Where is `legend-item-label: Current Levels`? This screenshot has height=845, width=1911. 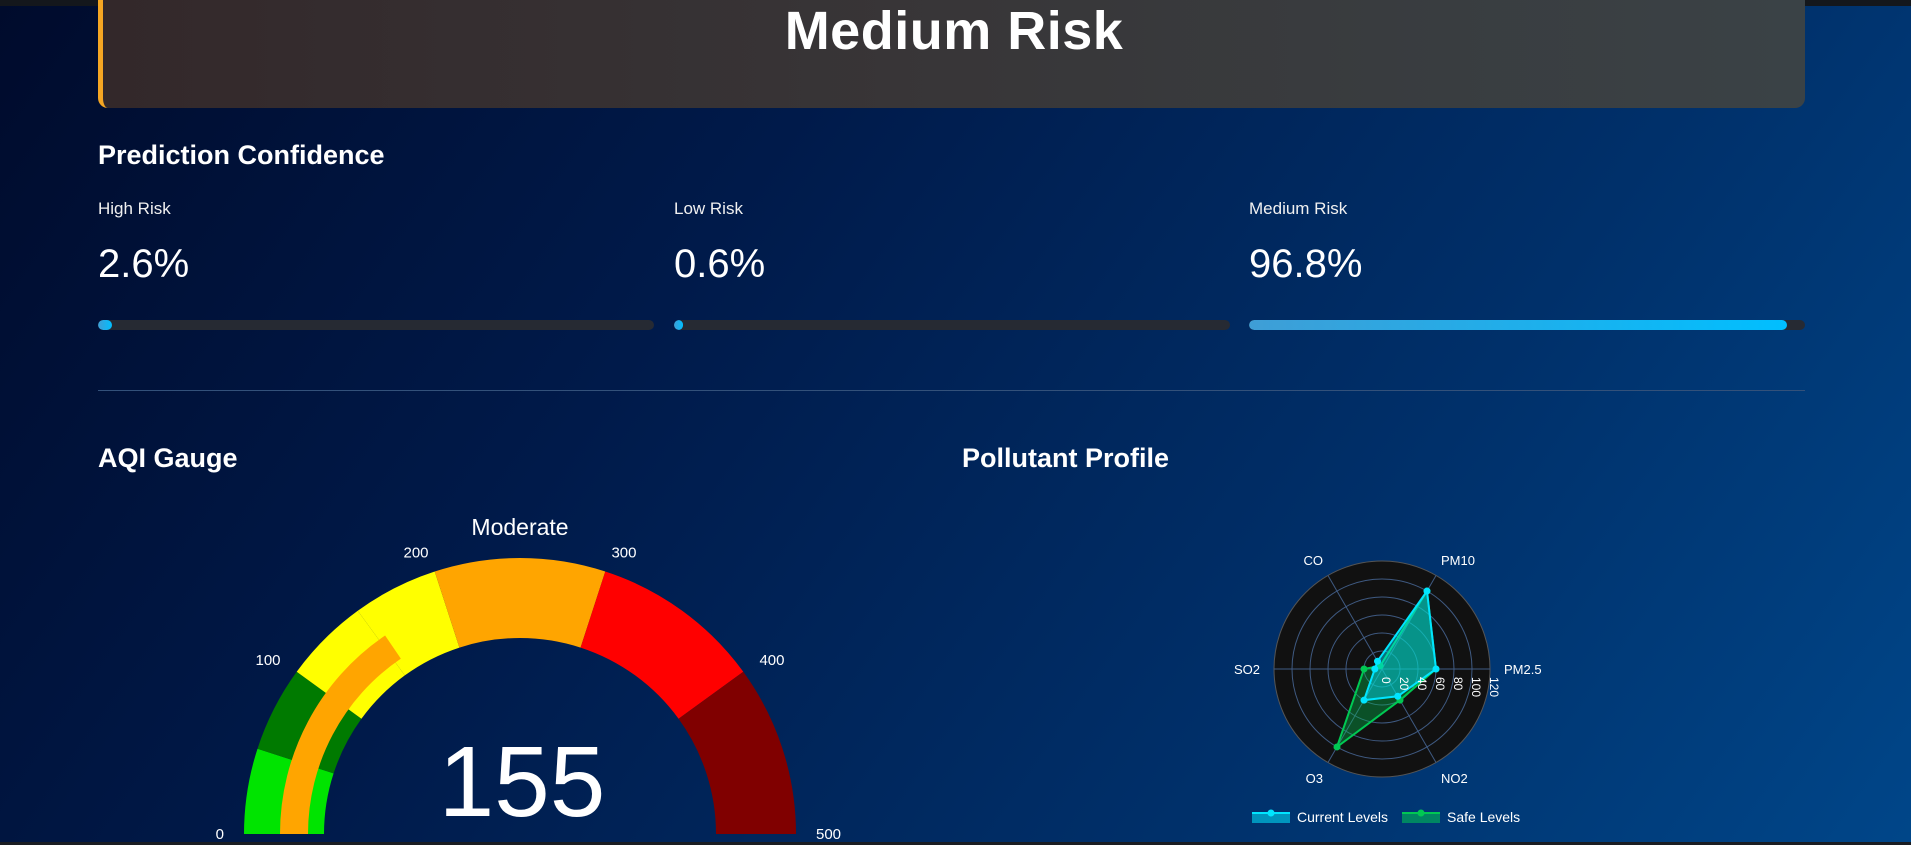
legend-item-label: Current Levels is located at coordinates (1342, 817).